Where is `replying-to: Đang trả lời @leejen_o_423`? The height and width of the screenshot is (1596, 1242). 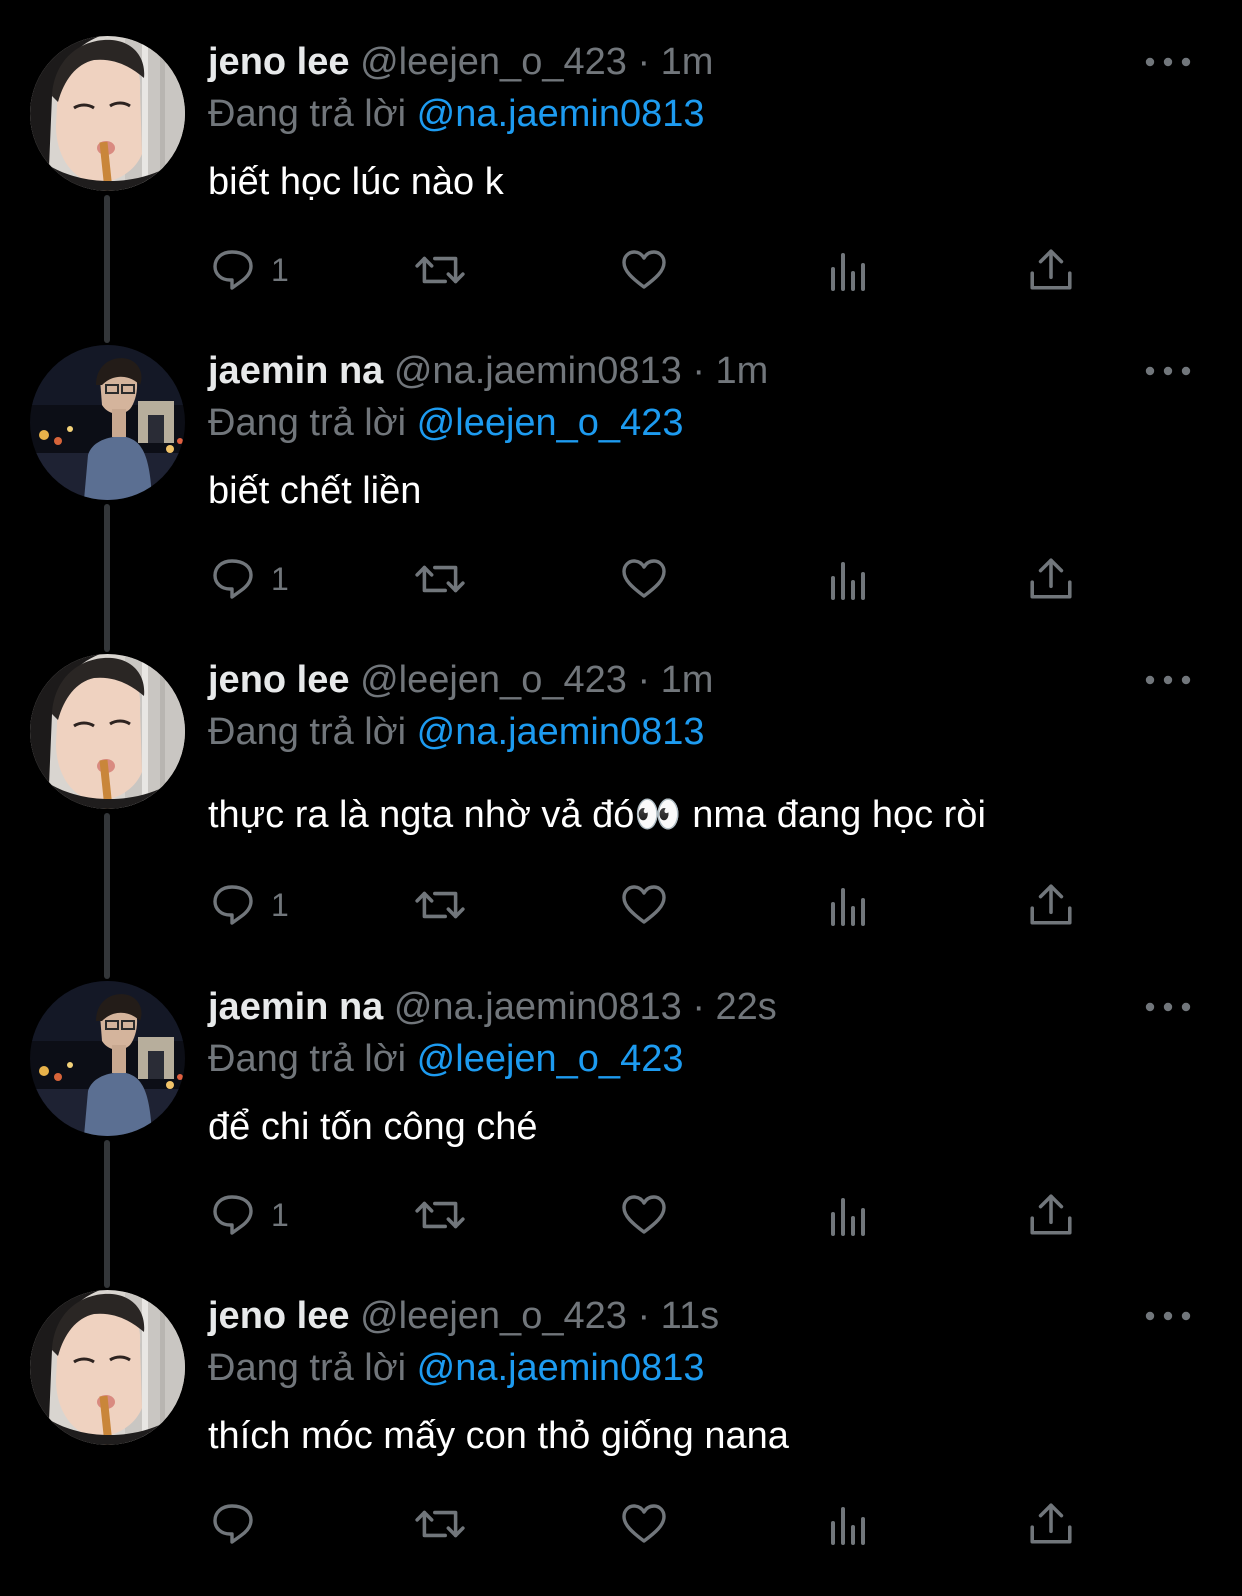
replying-to: Đang trả lời @leejen_o_423 is located at coordinates (445, 1059).